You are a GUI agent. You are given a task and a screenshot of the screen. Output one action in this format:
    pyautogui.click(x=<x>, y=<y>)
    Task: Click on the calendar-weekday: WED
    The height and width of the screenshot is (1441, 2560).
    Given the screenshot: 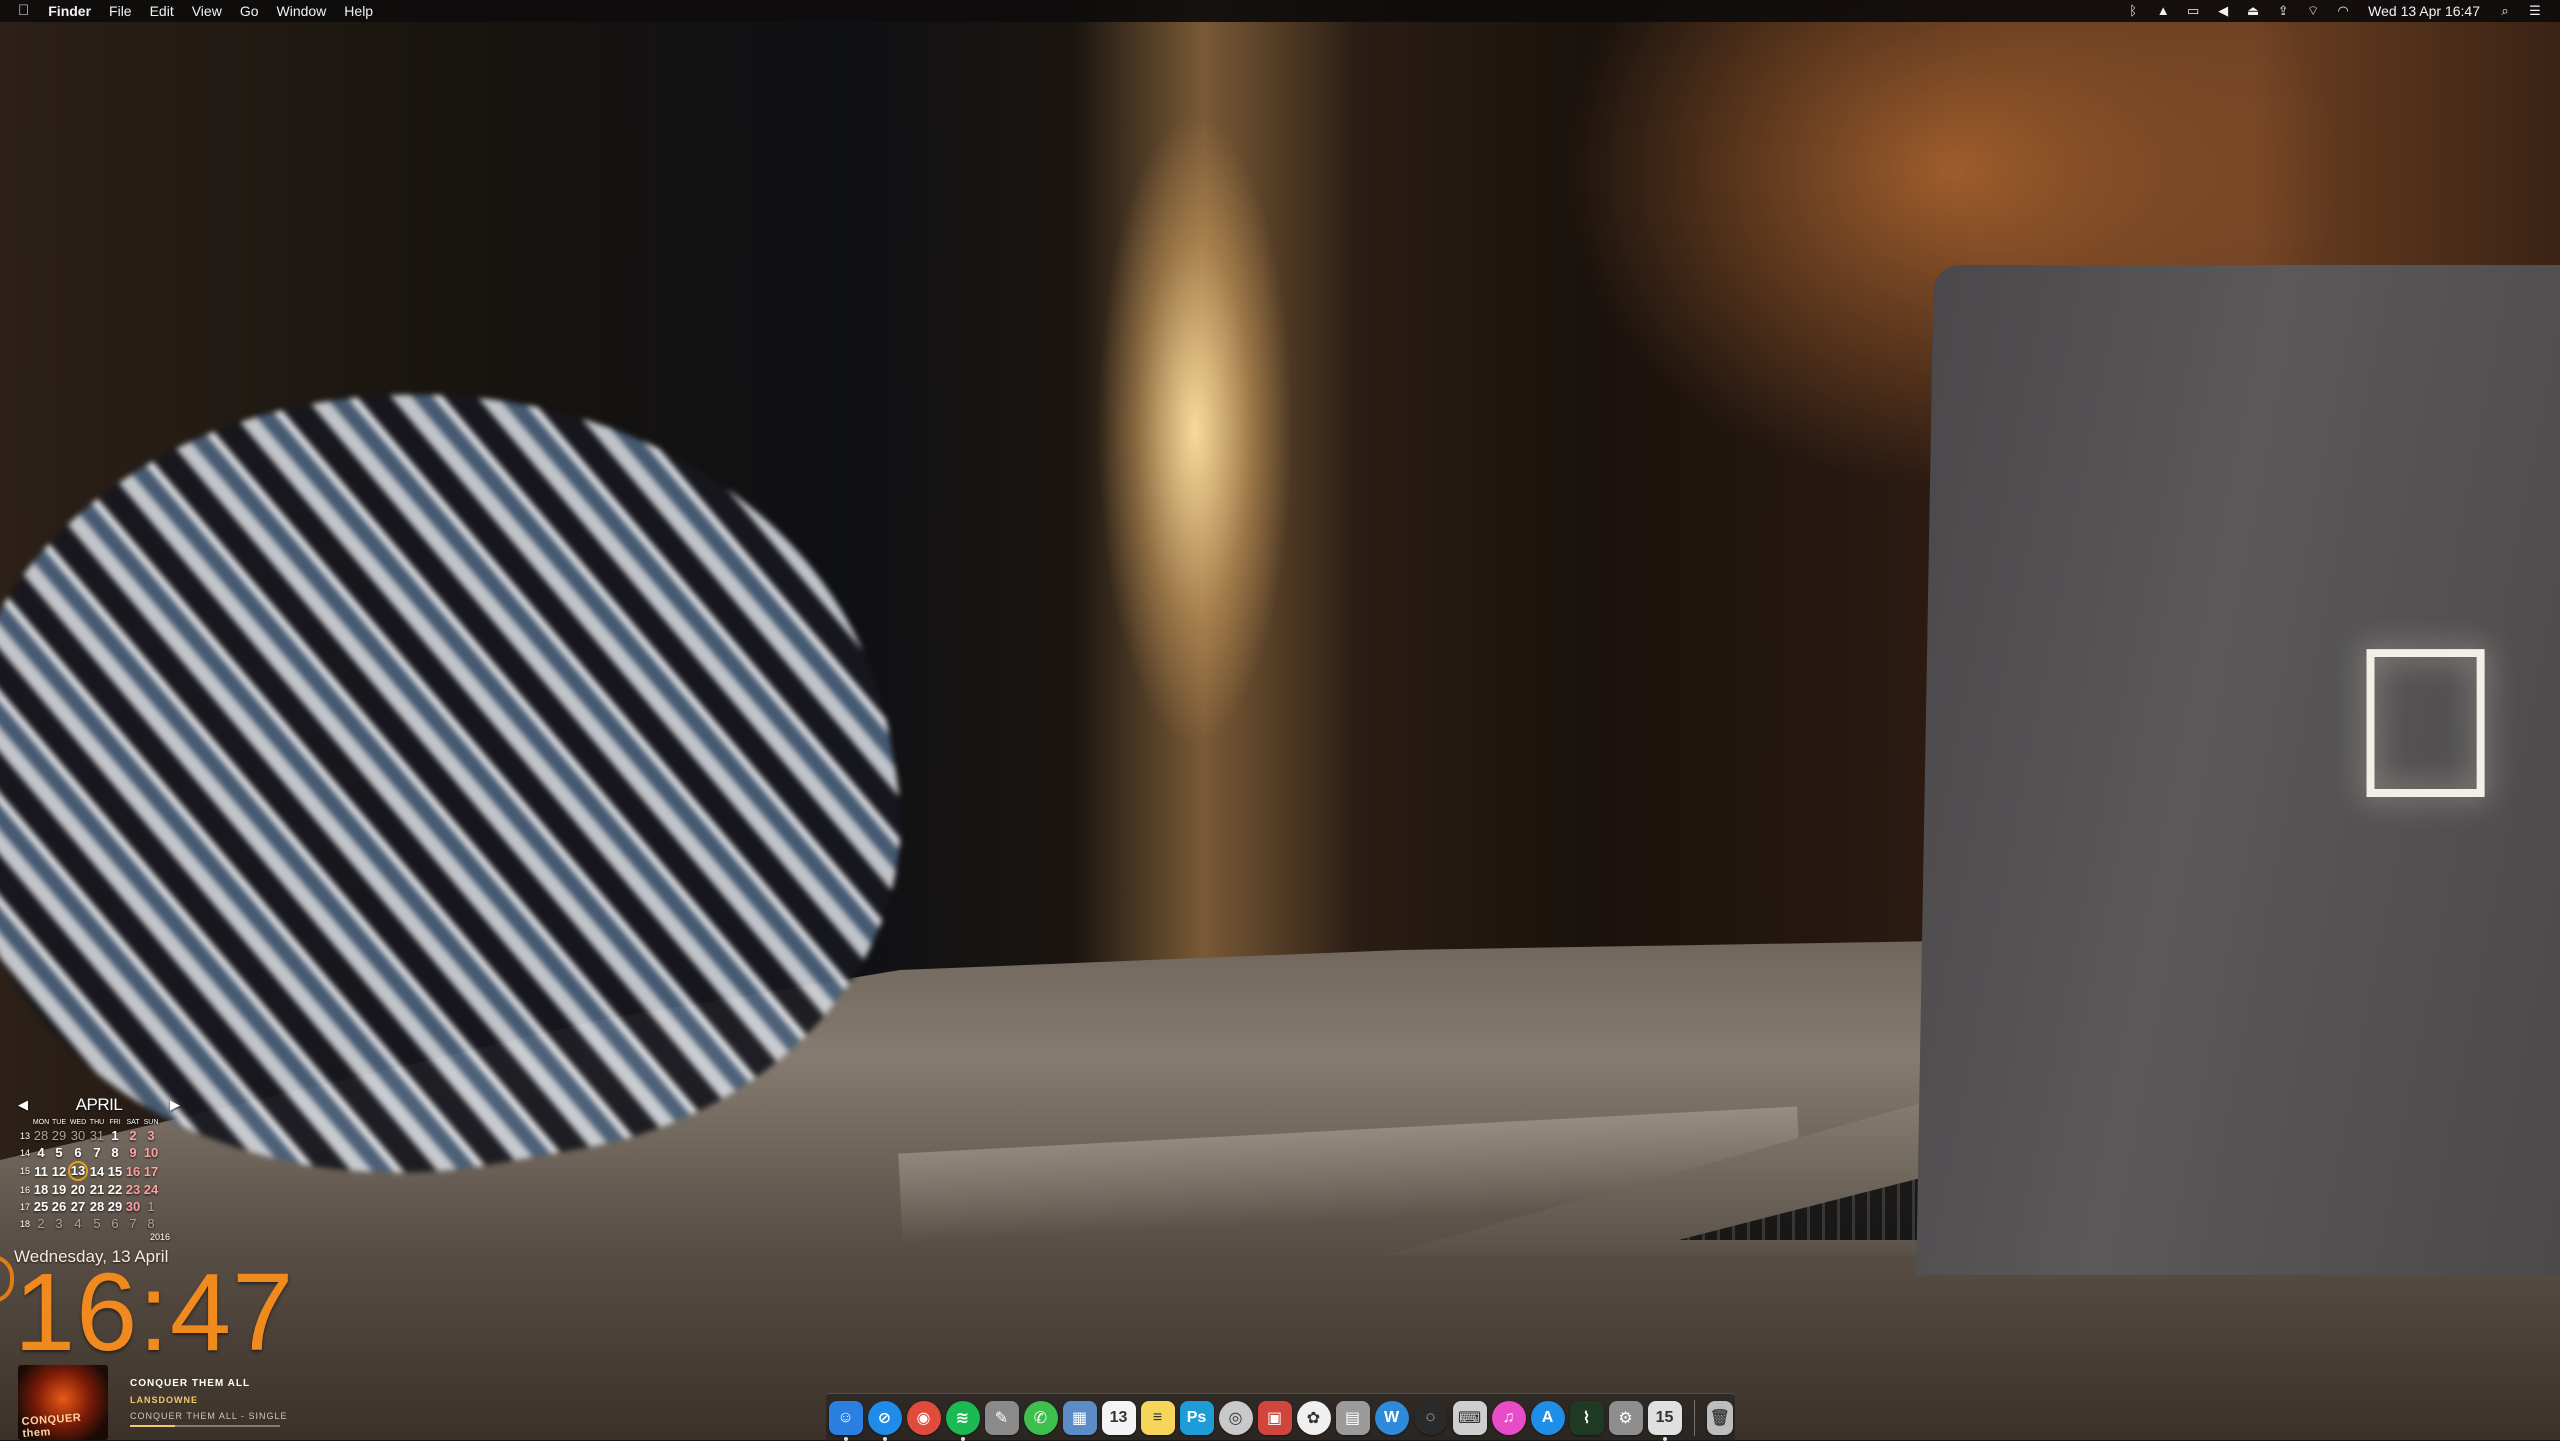 What is the action you would take?
    pyautogui.click(x=78, y=1122)
    